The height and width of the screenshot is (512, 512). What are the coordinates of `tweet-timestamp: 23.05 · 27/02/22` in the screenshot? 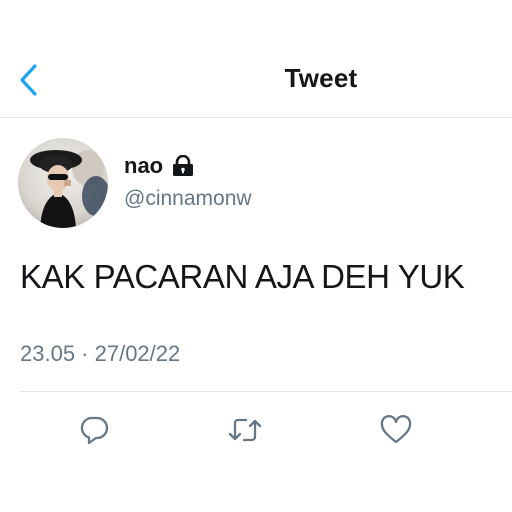 It's located at (100, 354).